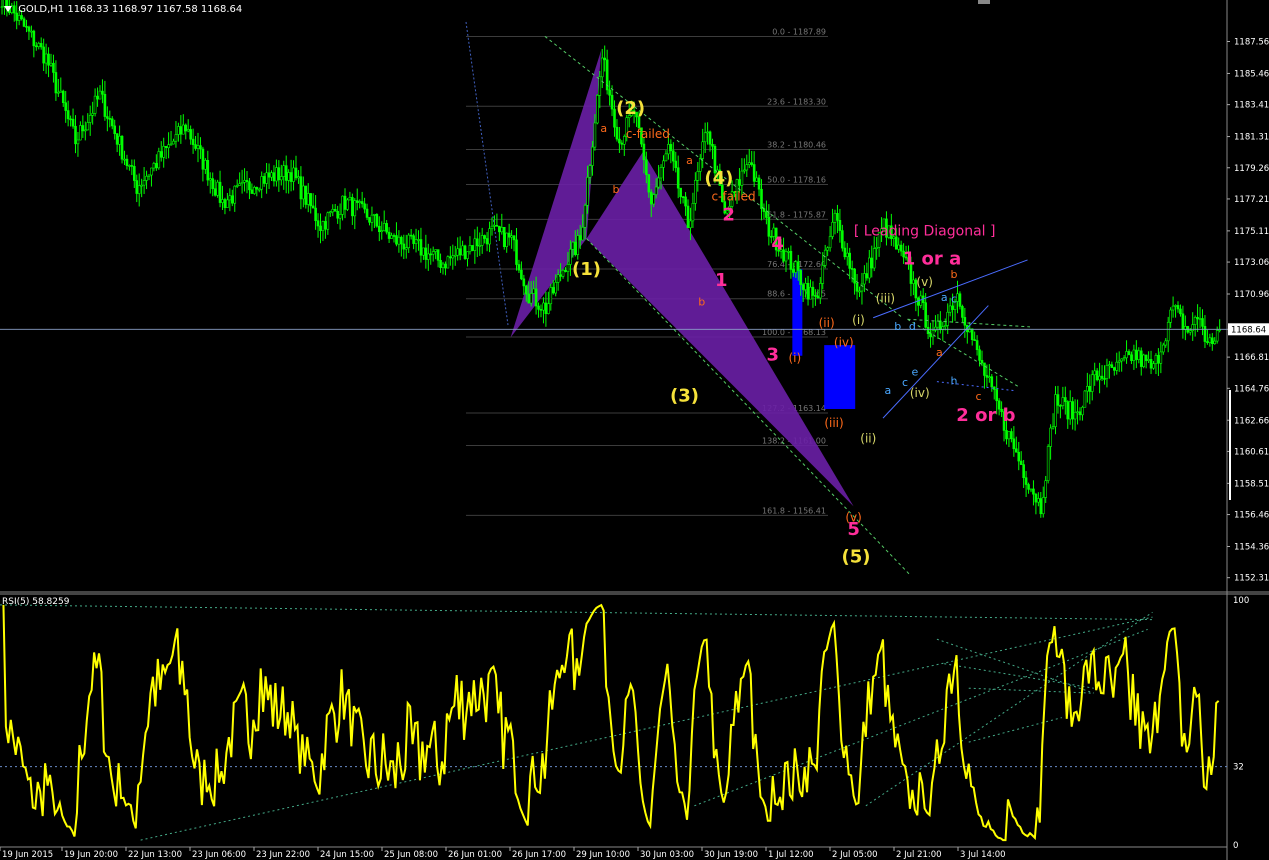 The image size is (1269, 860). What do you see at coordinates (123, 9) in the screenshot?
I see `symbol-header: GOLD,H1 1168.33 1168.97 1167.58 1168.64` at bounding box center [123, 9].